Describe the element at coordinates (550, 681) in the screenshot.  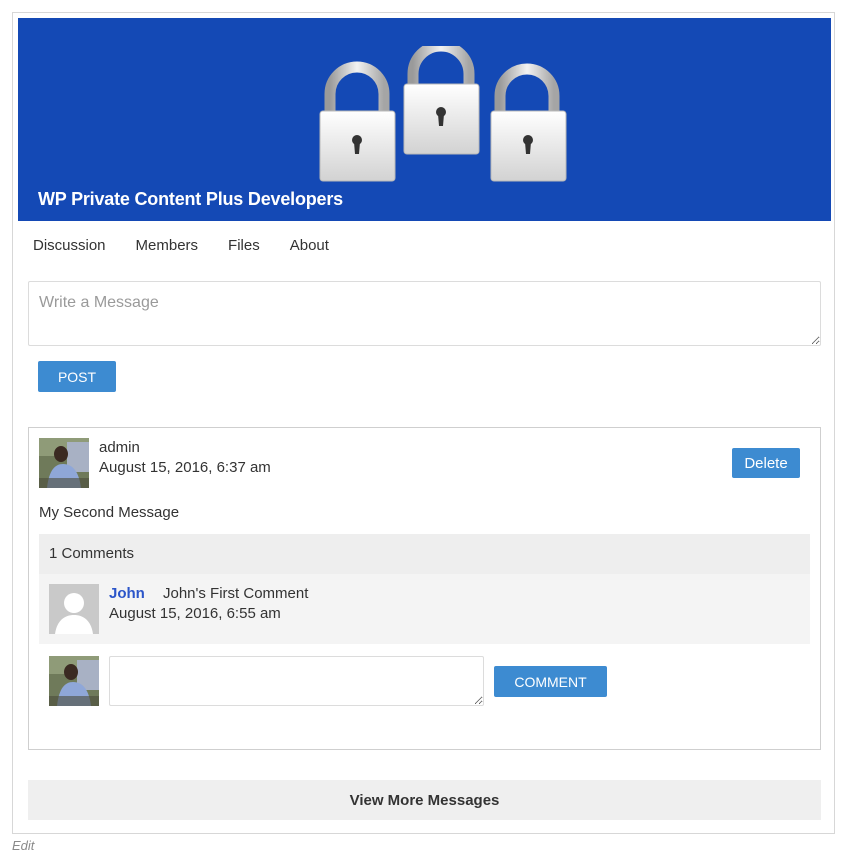
I see `comment-button: COMMENT` at that location.